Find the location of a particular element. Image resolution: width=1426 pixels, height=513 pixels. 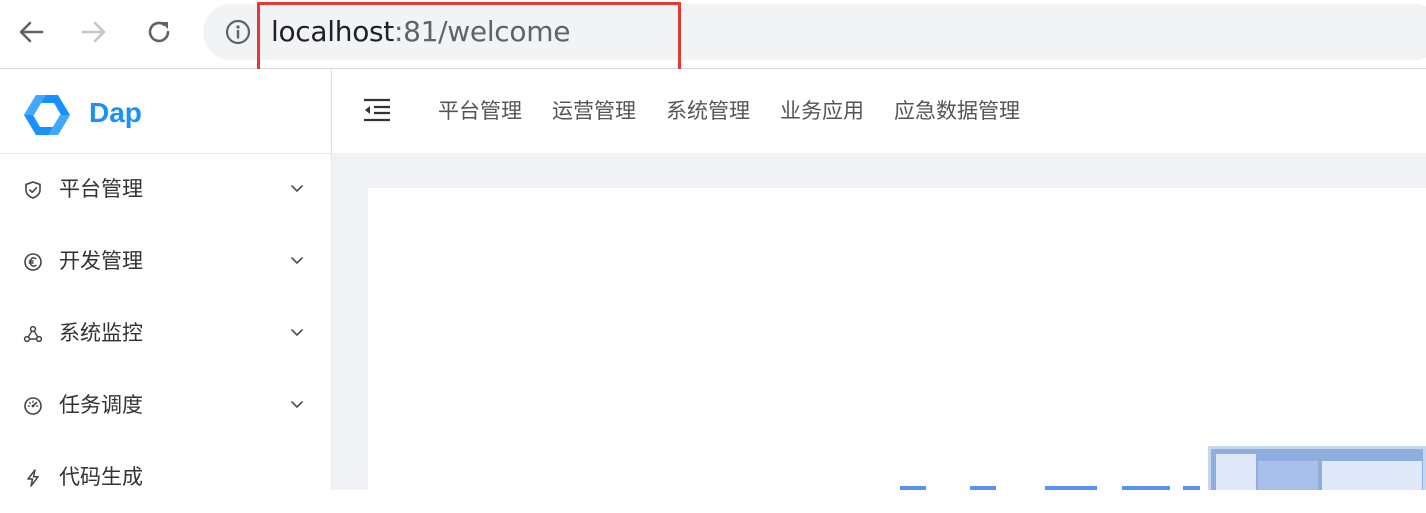

thunderbolt-icon is located at coordinates (33, 478).